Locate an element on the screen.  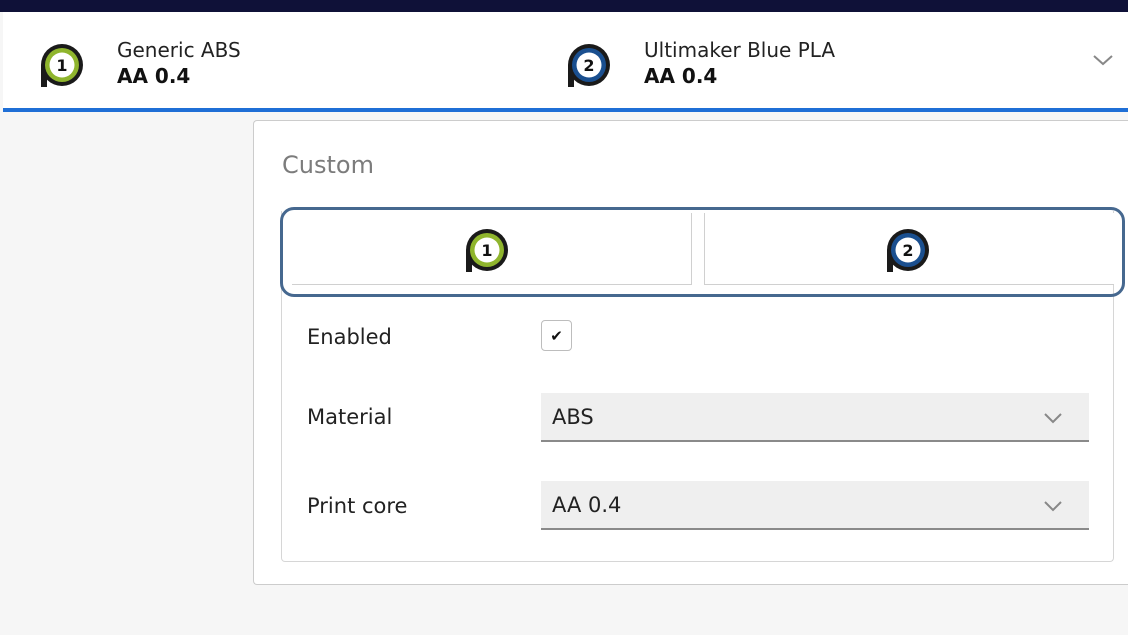
enabled-checkbox: ✔ is located at coordinates (556, 335).